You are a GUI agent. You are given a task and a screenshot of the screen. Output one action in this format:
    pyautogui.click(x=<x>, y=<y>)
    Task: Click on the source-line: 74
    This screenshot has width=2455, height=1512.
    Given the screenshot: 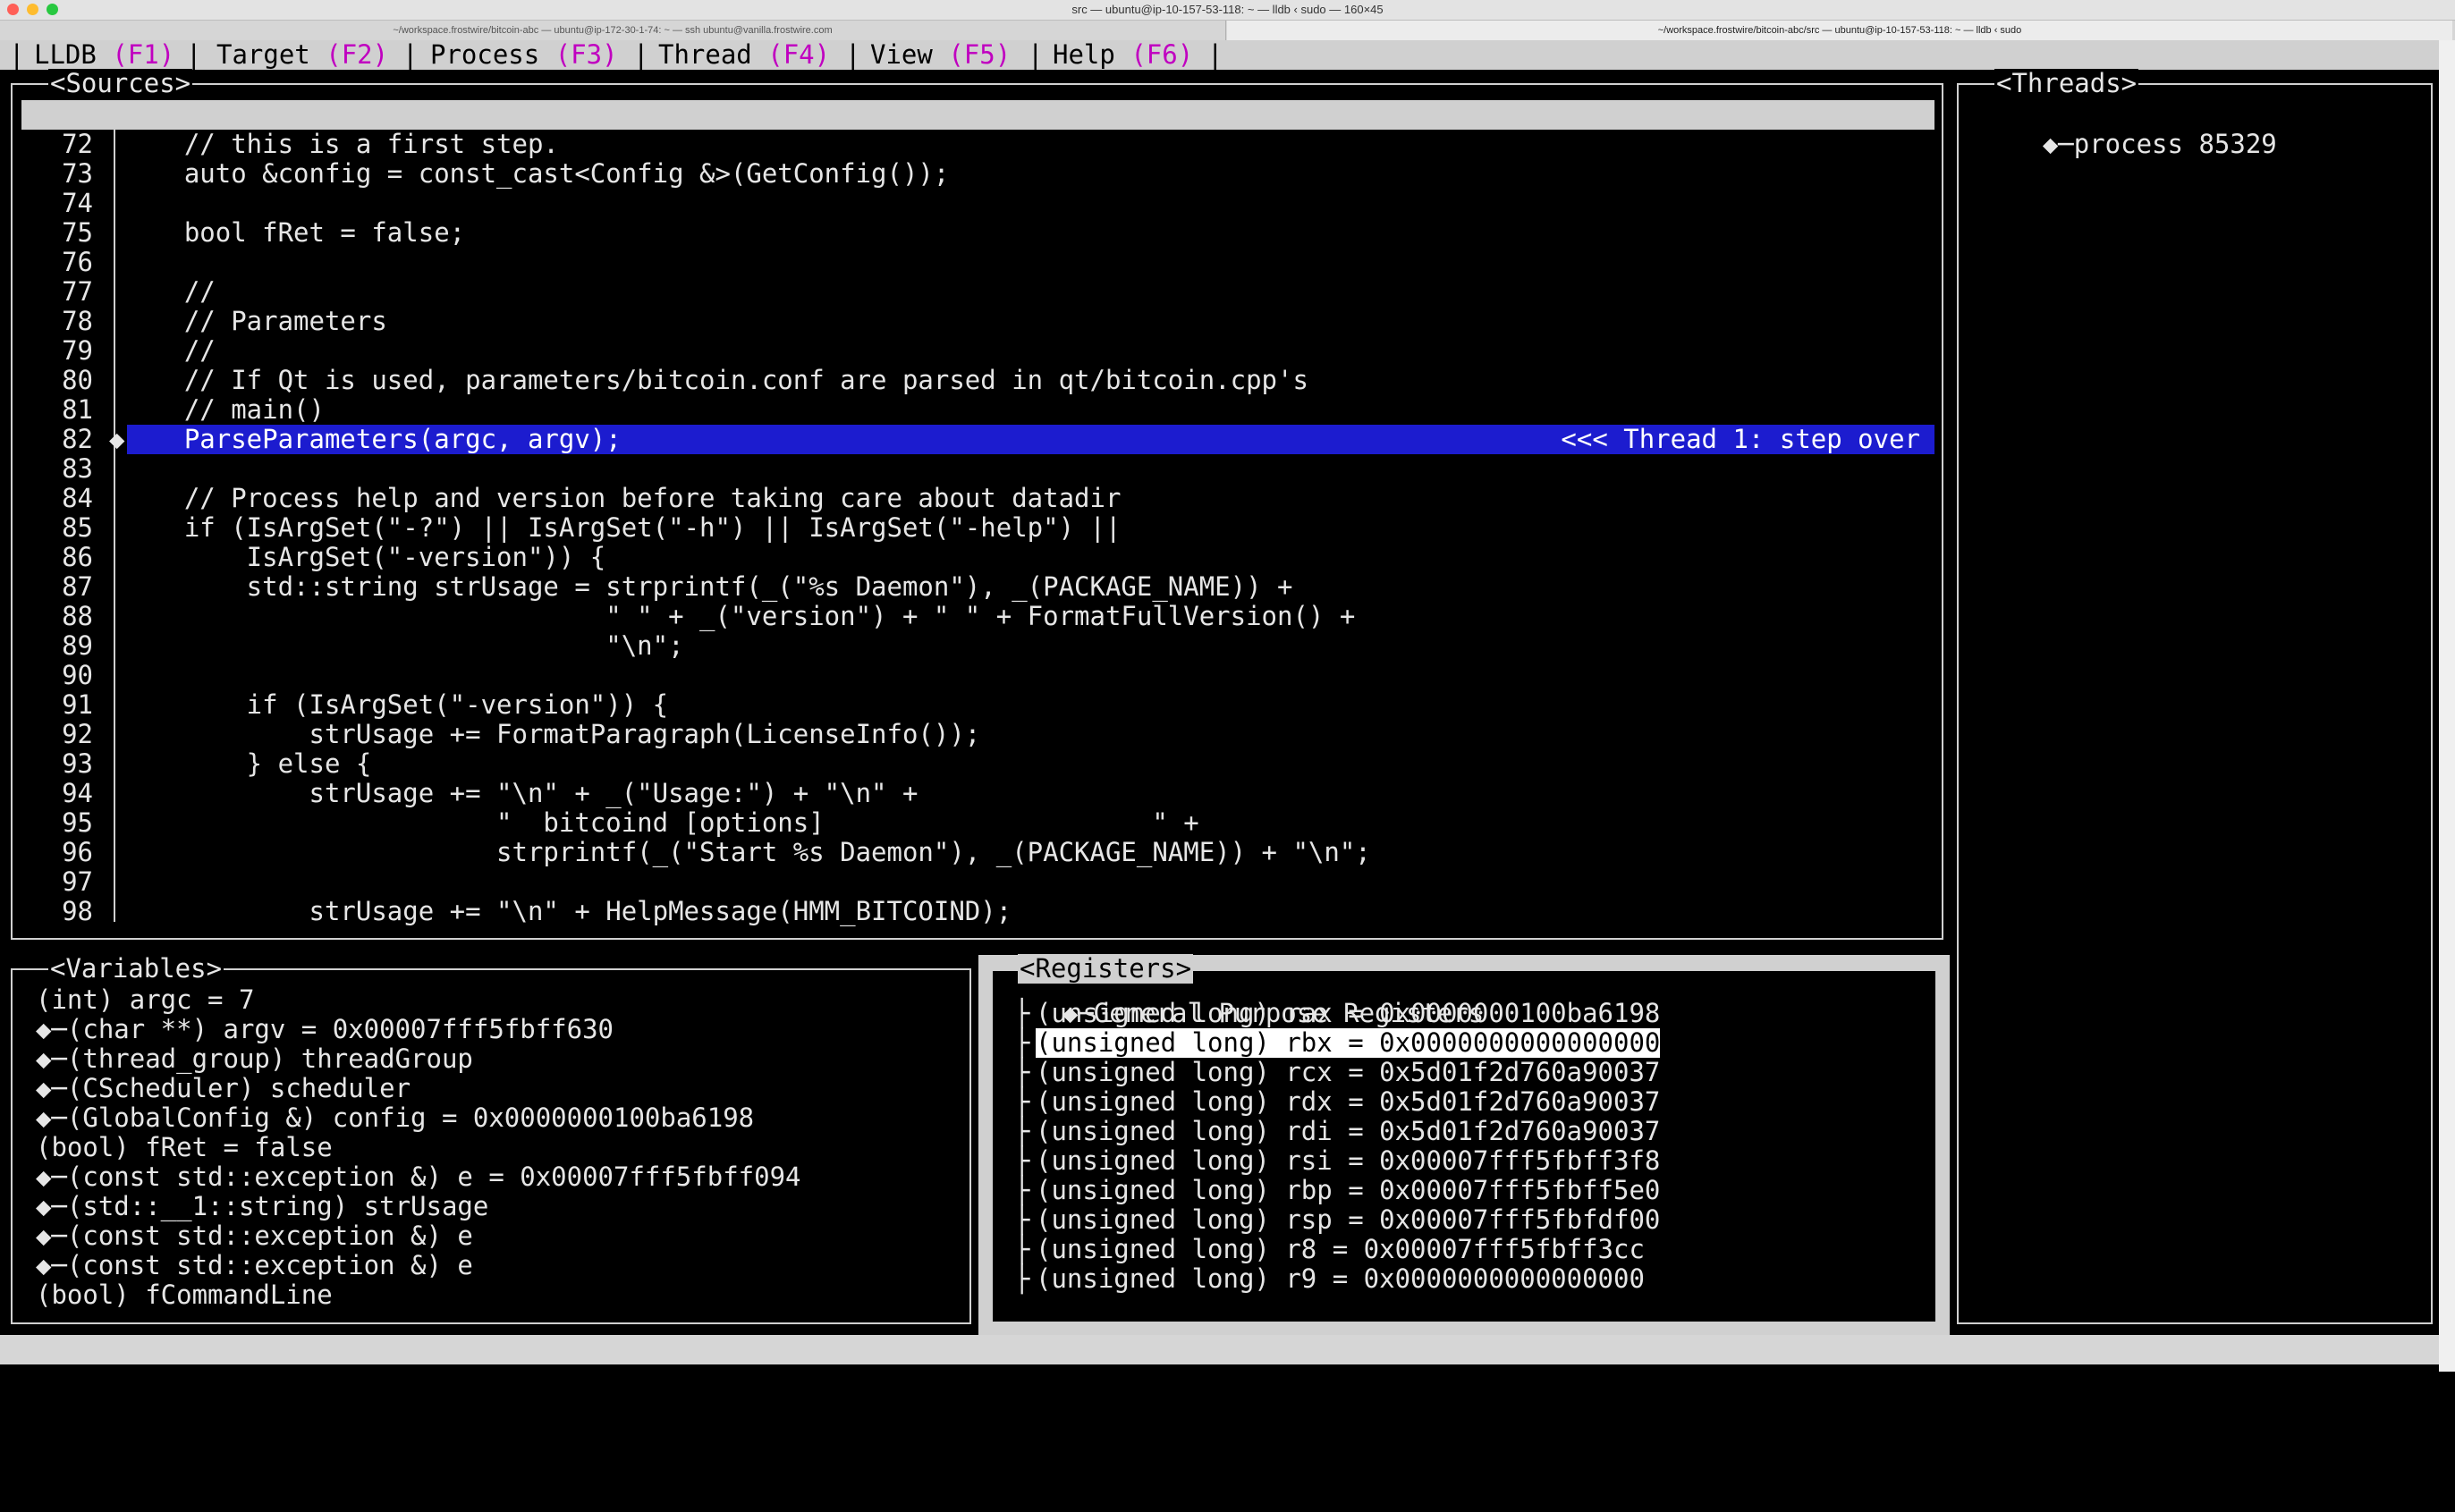 What is the action you would take?
    pyautogui.click(x=978, y=204)
    